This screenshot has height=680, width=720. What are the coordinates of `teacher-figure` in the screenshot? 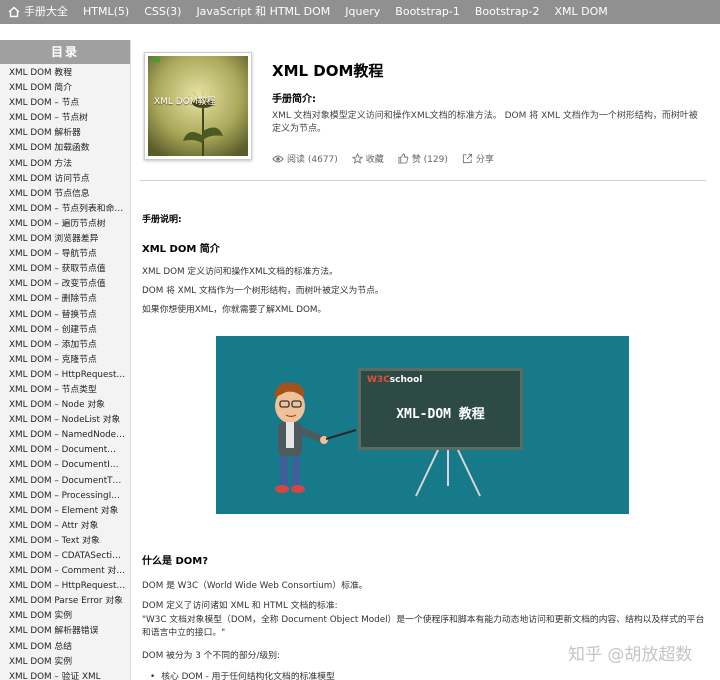 It's located at (315, 437).